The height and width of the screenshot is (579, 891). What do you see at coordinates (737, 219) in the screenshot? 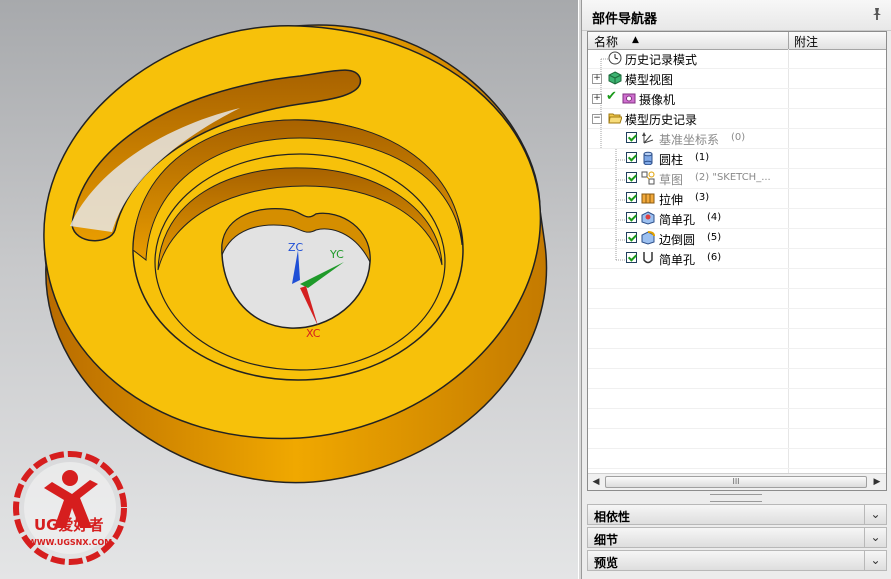
I see `tree-row-feature: 简单孔 (4)` at bounding box center [737, 219].